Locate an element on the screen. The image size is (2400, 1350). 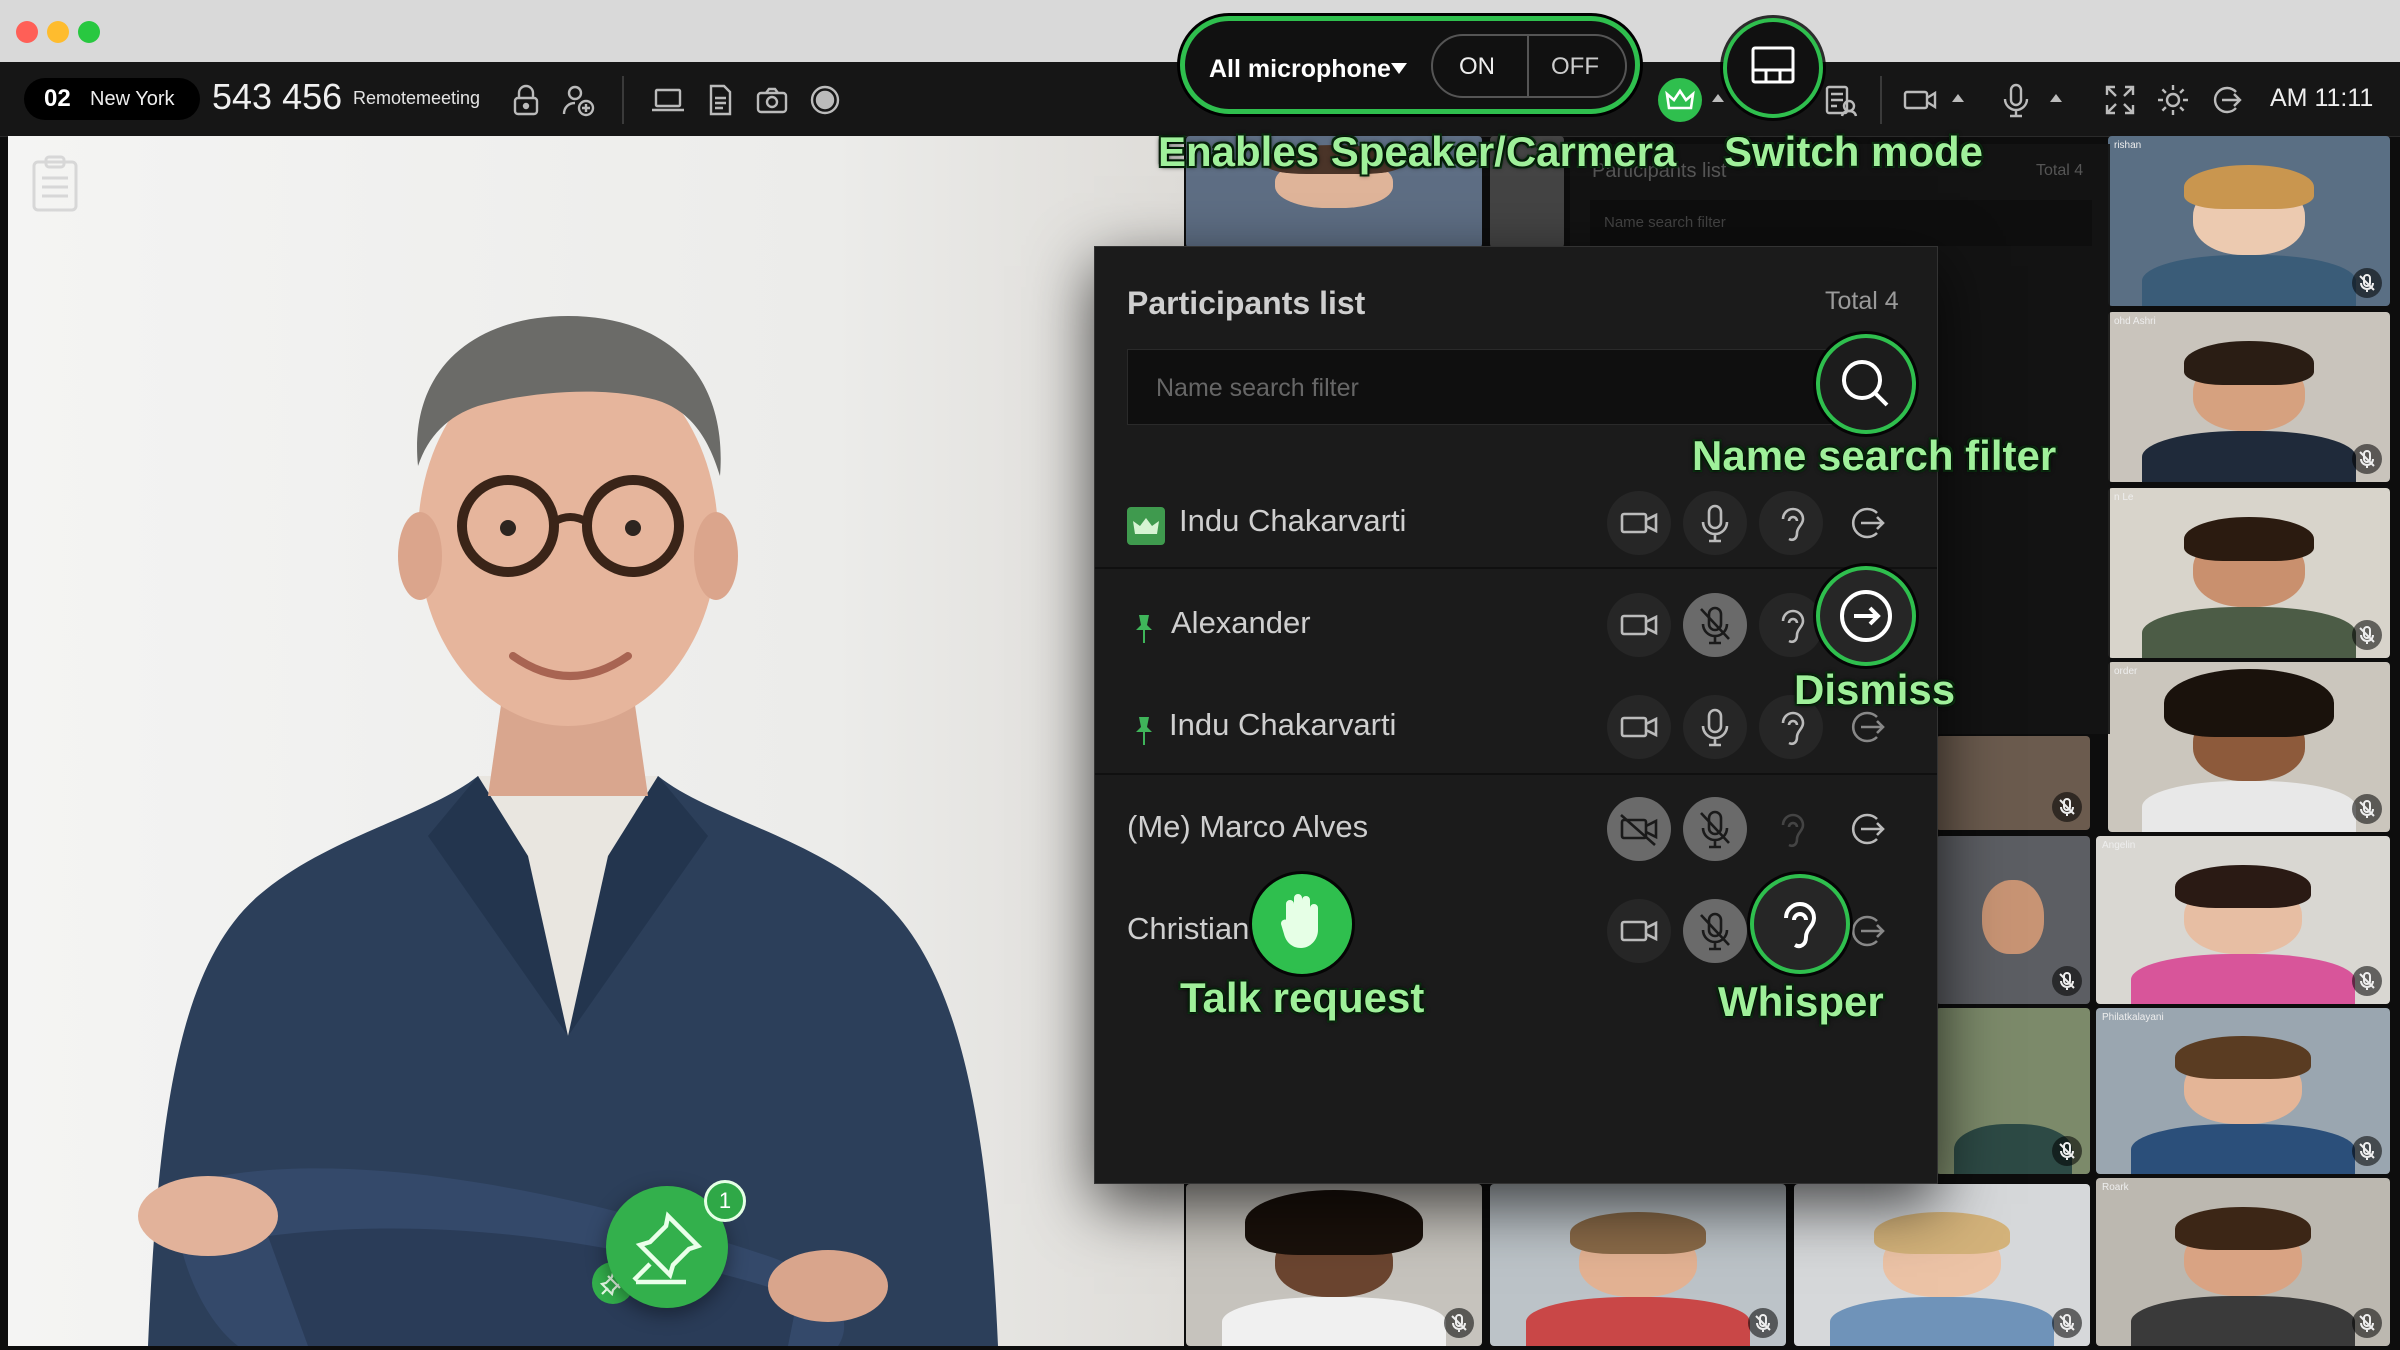
panel-title: Participants list is located at coordinates (1246, 303).